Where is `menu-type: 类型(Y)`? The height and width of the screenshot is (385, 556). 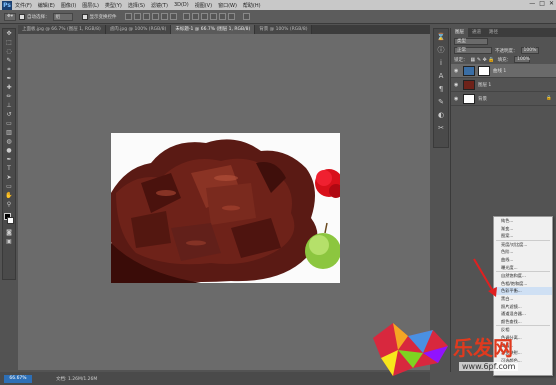 menu-type: 类型(Y) is located at coordinates (113, 5).